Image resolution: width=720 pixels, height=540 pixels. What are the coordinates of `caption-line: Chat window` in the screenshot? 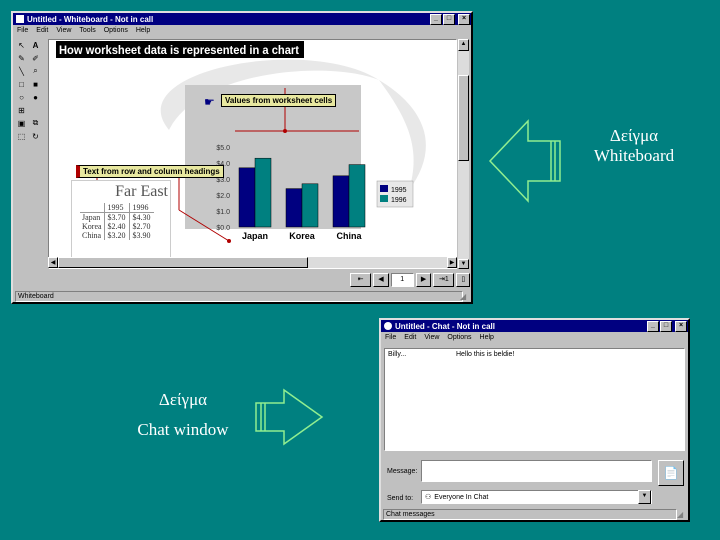 It's located at (183, 429).